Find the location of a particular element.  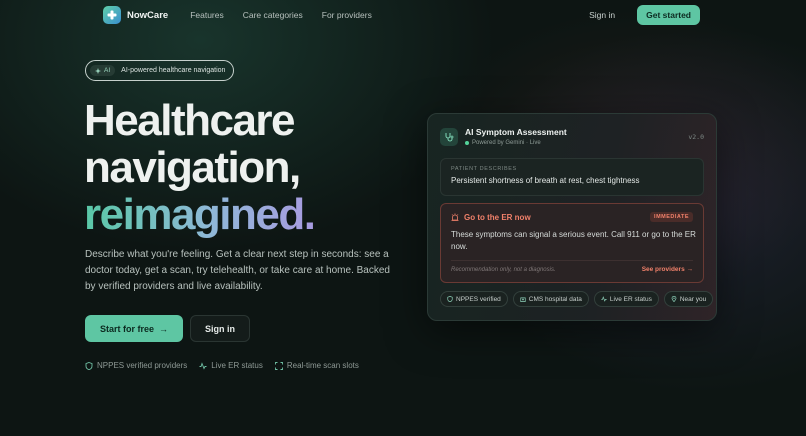

chip-er-status-label: Live ER status is located at coordinates (630, 299).